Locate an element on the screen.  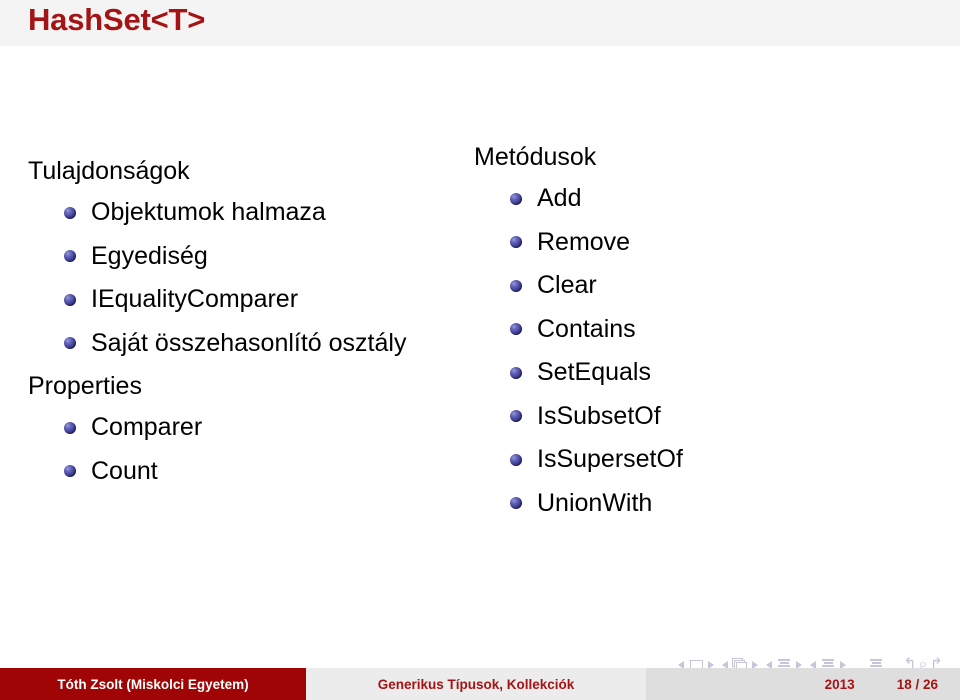
list-item: Add is located at coordinates (727, 199).